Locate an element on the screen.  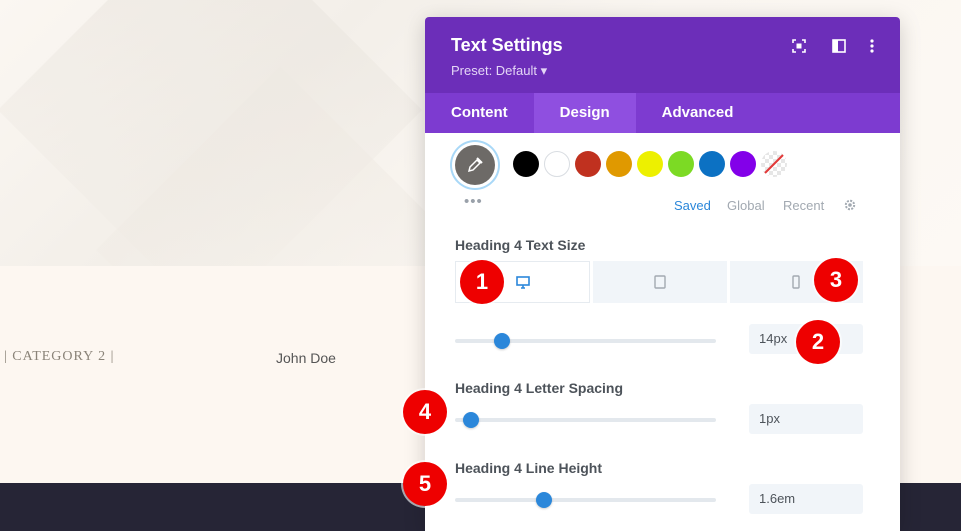
category-meta: | CATEGORY 2 | is located at coordinates (59, 356).